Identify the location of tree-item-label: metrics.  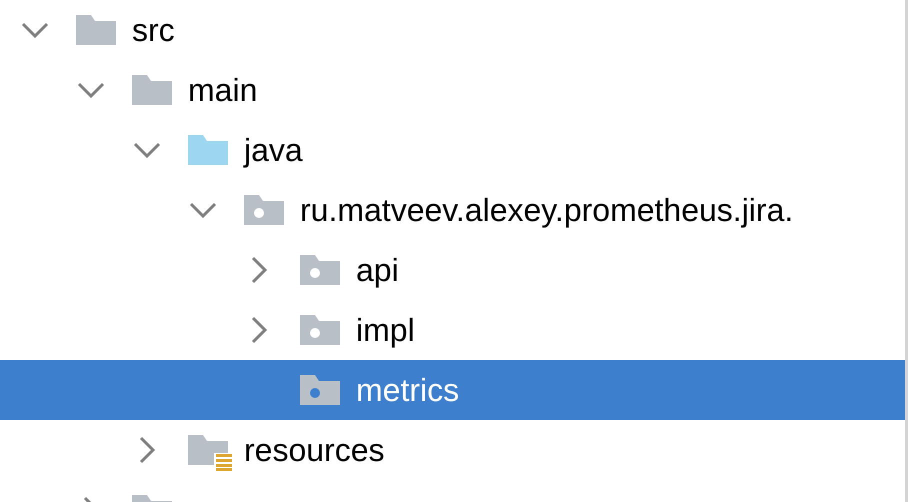
(408, 390).